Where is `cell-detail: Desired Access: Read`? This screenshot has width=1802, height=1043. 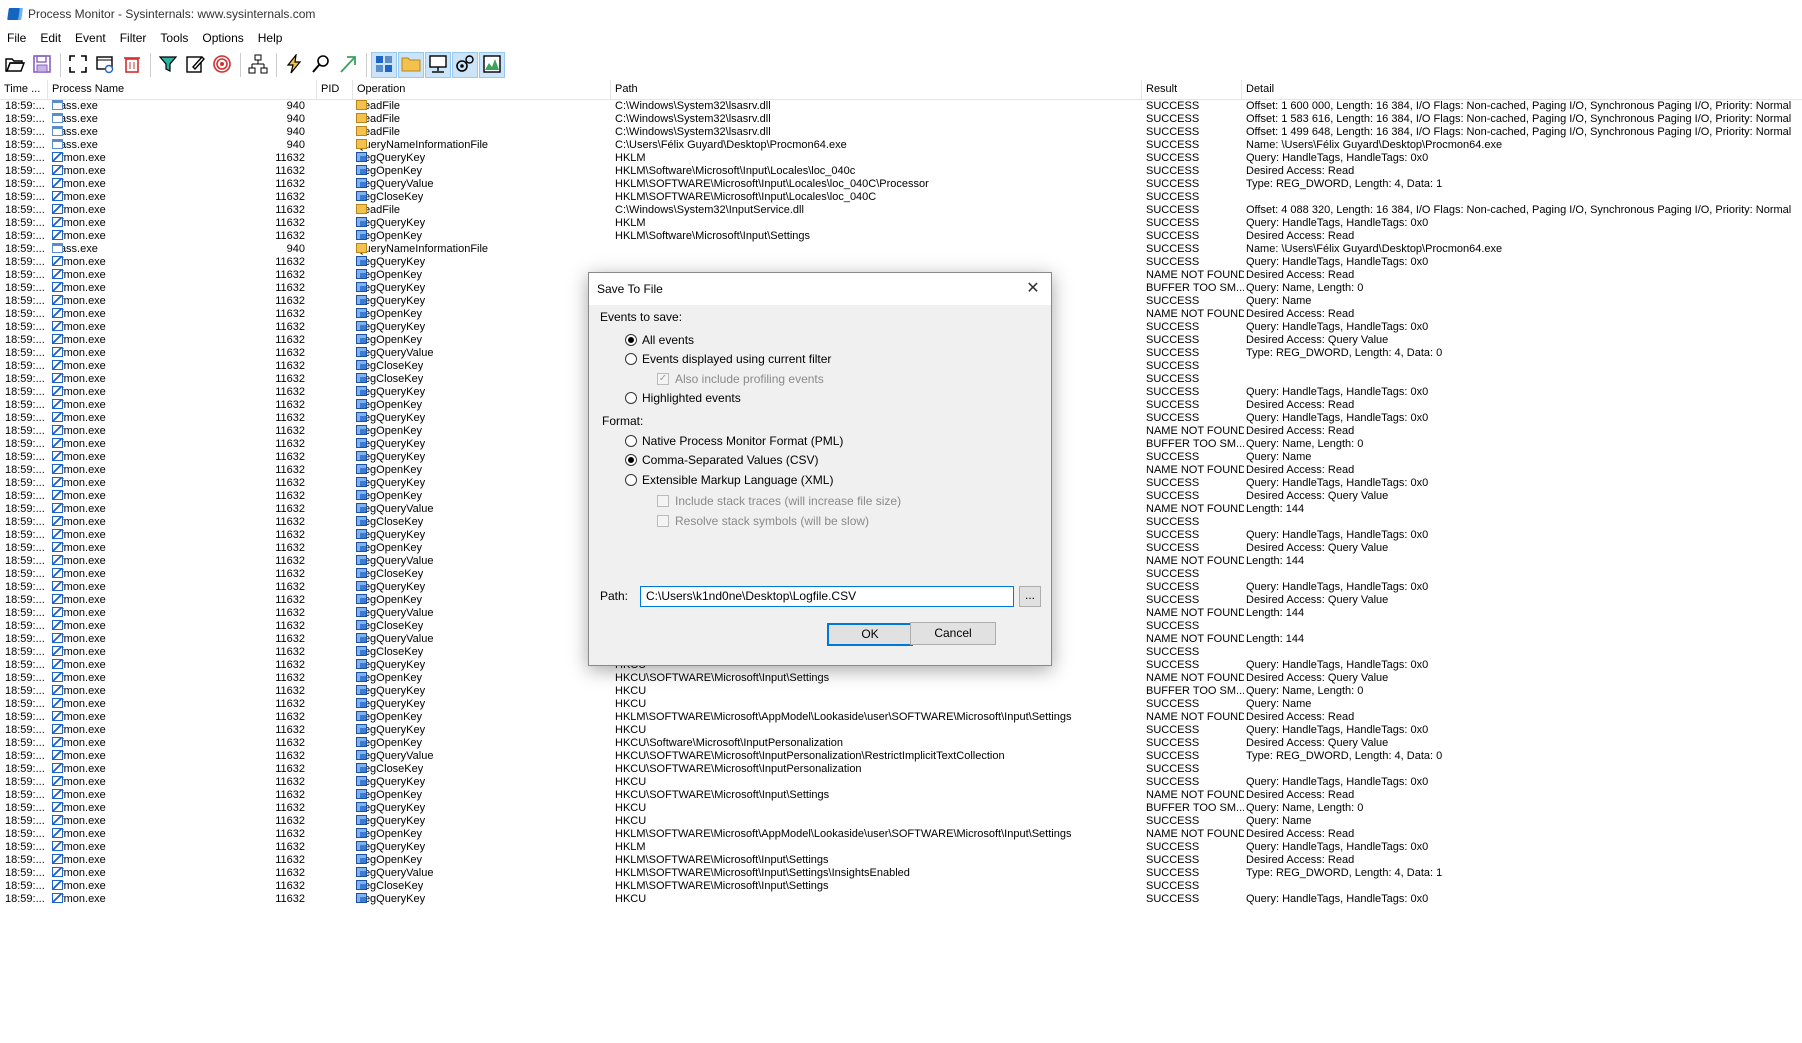
cell-detail: Desired Access: Read is located at coordinates (1300, 431).